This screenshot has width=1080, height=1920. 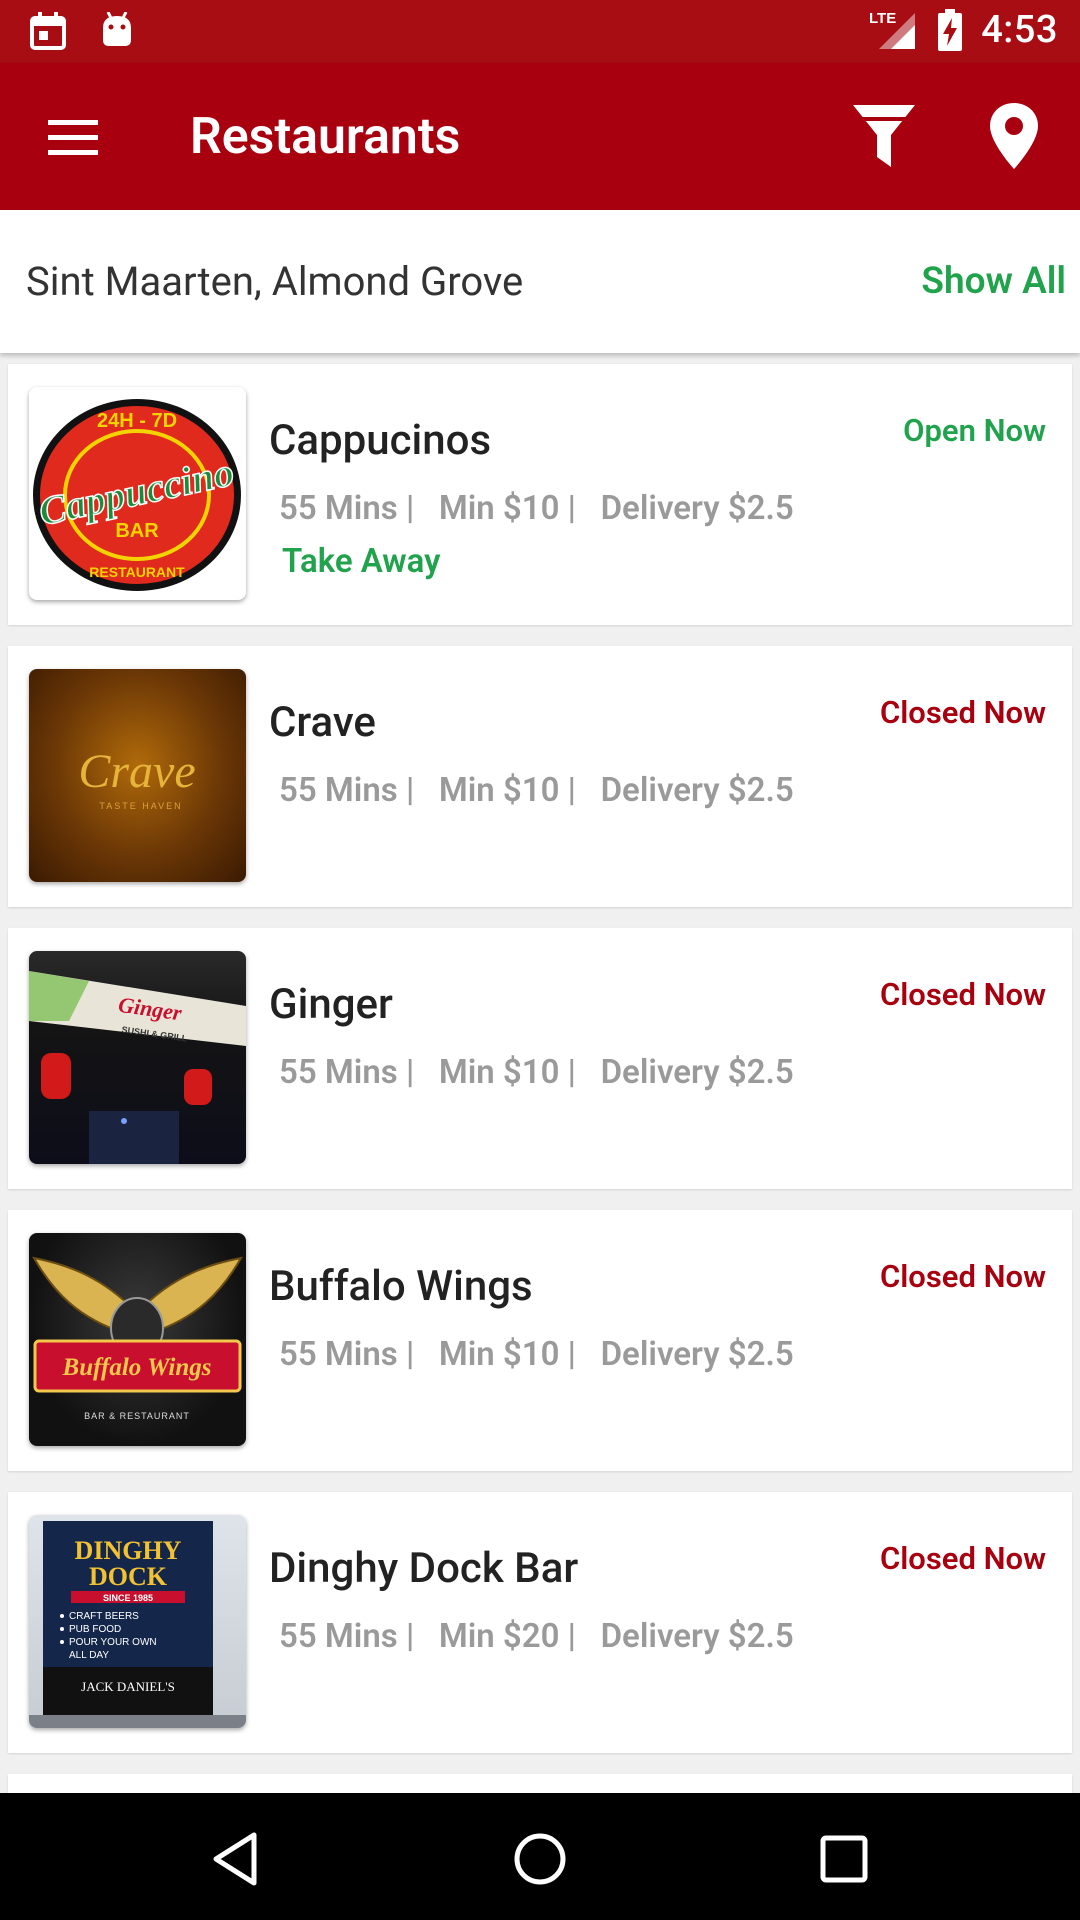 I want to click on logo-main-text: Crave, so click(x=136, y=771).